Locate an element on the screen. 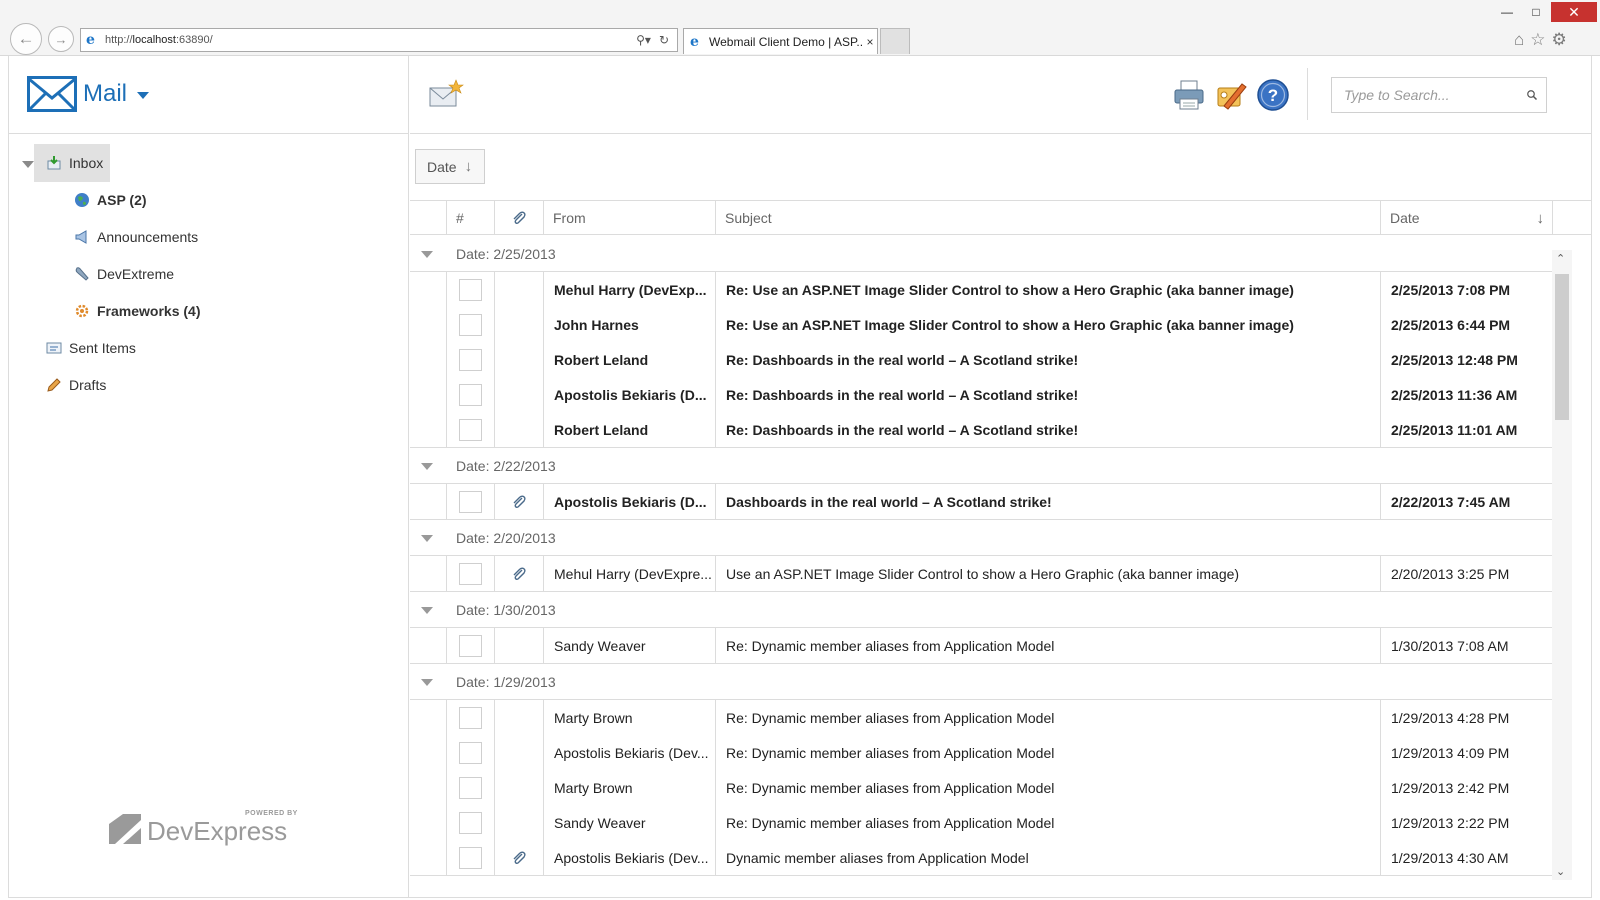 Image resolution: width=1600 pixels, height=900 pixels. help-icon: ? is located at coordinates (1273, 95).